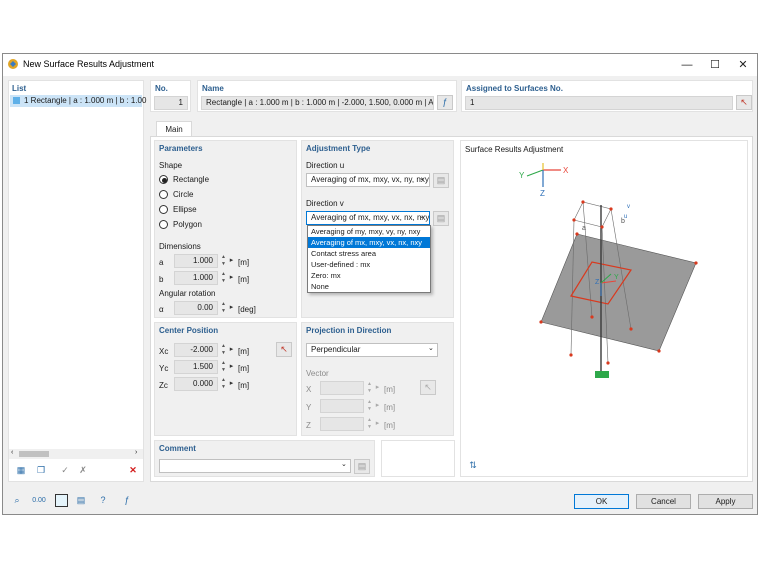  What do you see at coordinates (161, 88) in the screenshot?
I see `number-label: No.` at bounding box center [161, 88].